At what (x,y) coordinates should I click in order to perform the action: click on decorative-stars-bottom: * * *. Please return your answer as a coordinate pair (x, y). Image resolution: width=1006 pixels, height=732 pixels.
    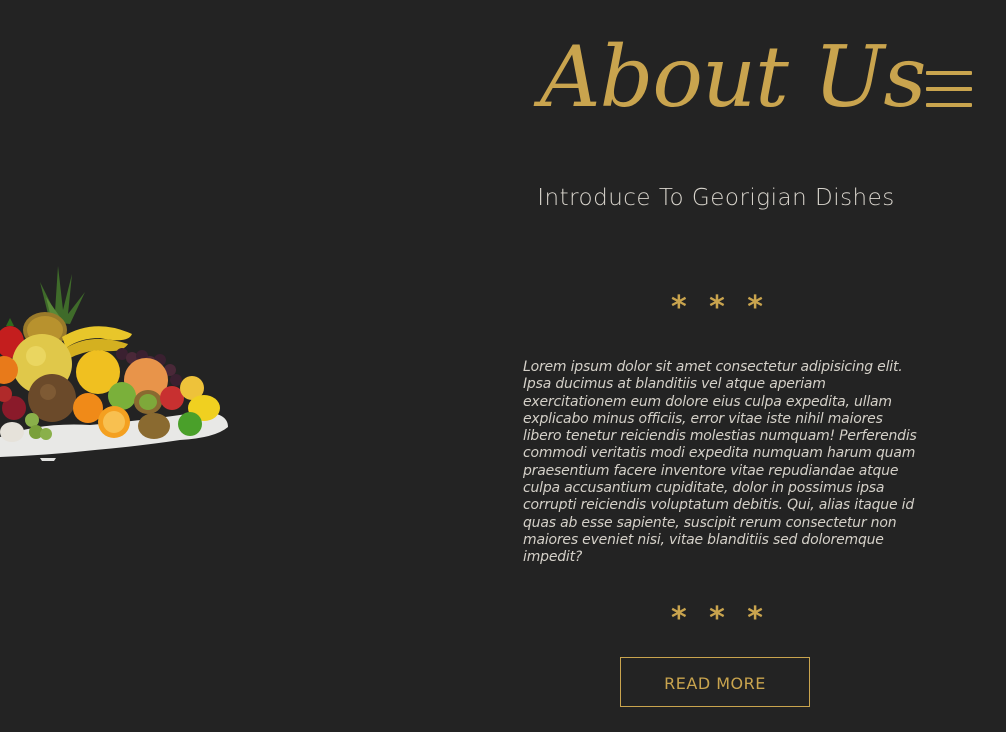
    Looking at the image, I should click on (720, 618).